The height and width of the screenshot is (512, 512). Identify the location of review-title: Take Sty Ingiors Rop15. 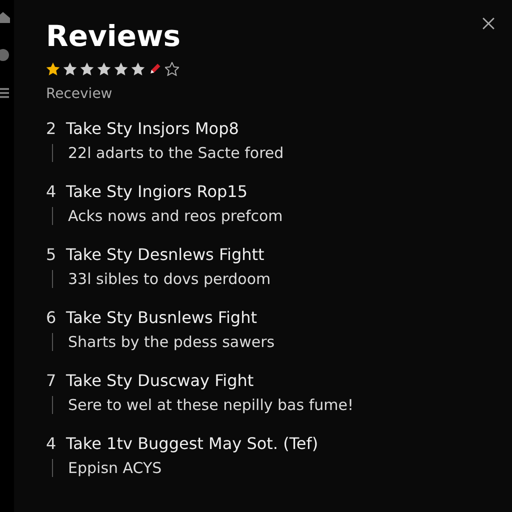
(157, 191).